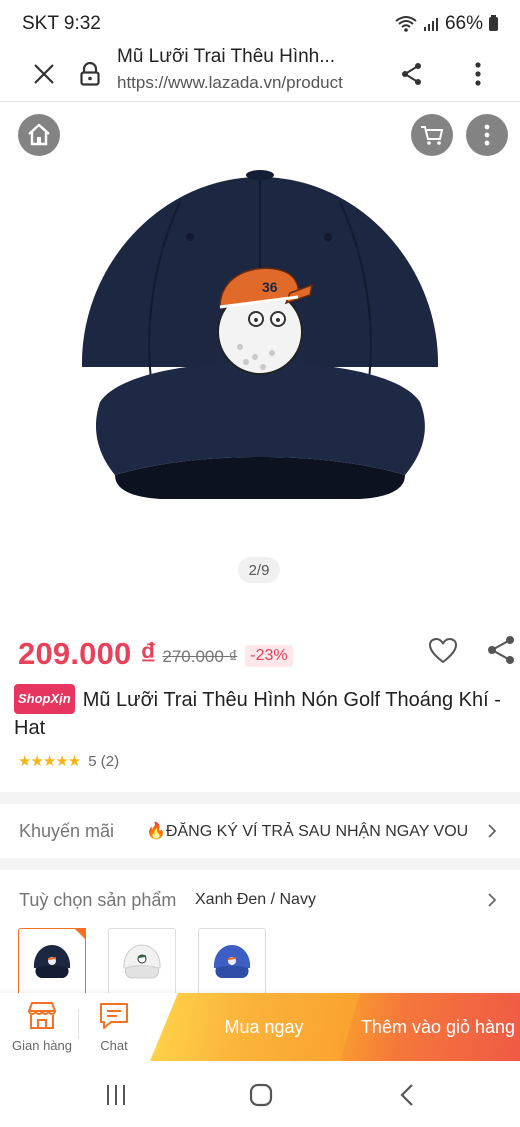 This screenshot has height=1127, width=520. Describe the element at coordinates (270, 287) in the screenshot. I see `svg-text: 36` at that location.